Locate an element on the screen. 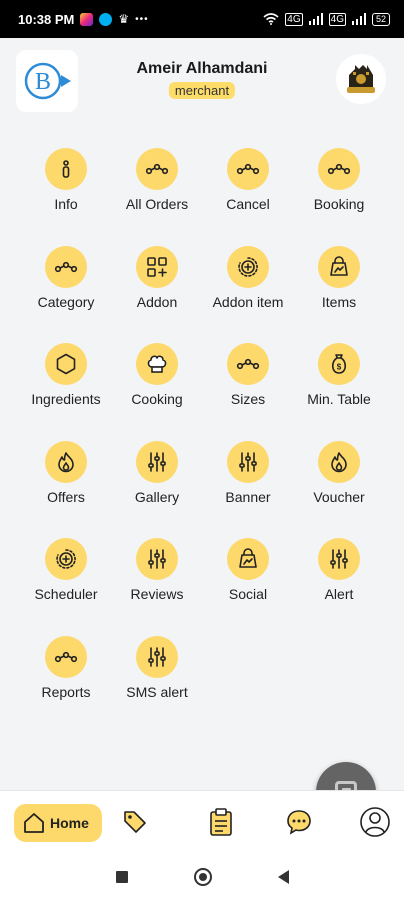  menu-tile-label: Gallery is located at coordinates (157, 496).